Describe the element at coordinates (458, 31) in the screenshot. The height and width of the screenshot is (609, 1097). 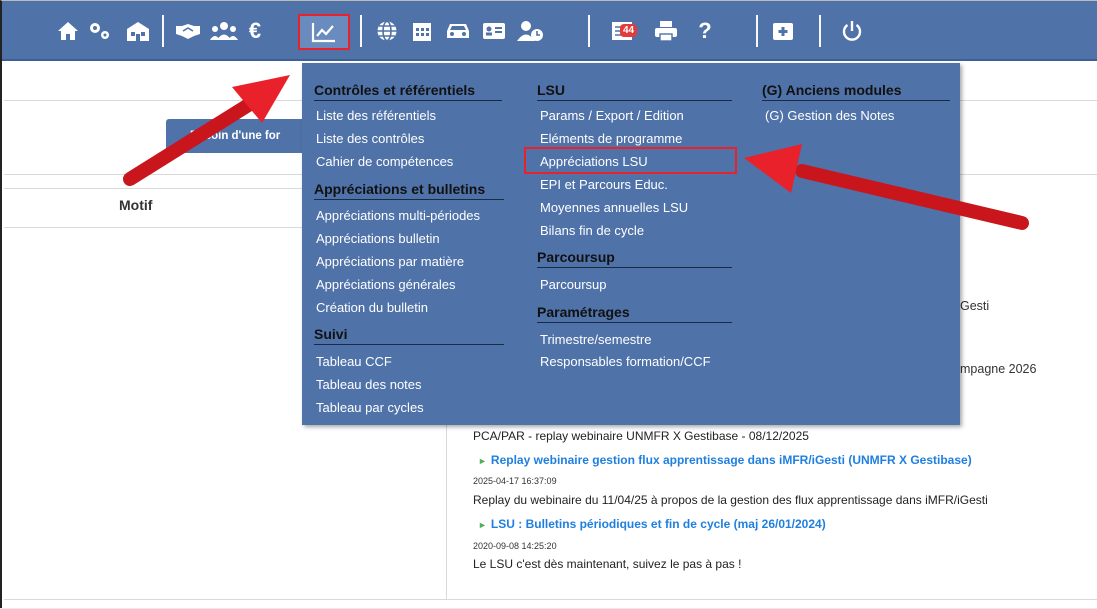
I see `car-icon` at that location.